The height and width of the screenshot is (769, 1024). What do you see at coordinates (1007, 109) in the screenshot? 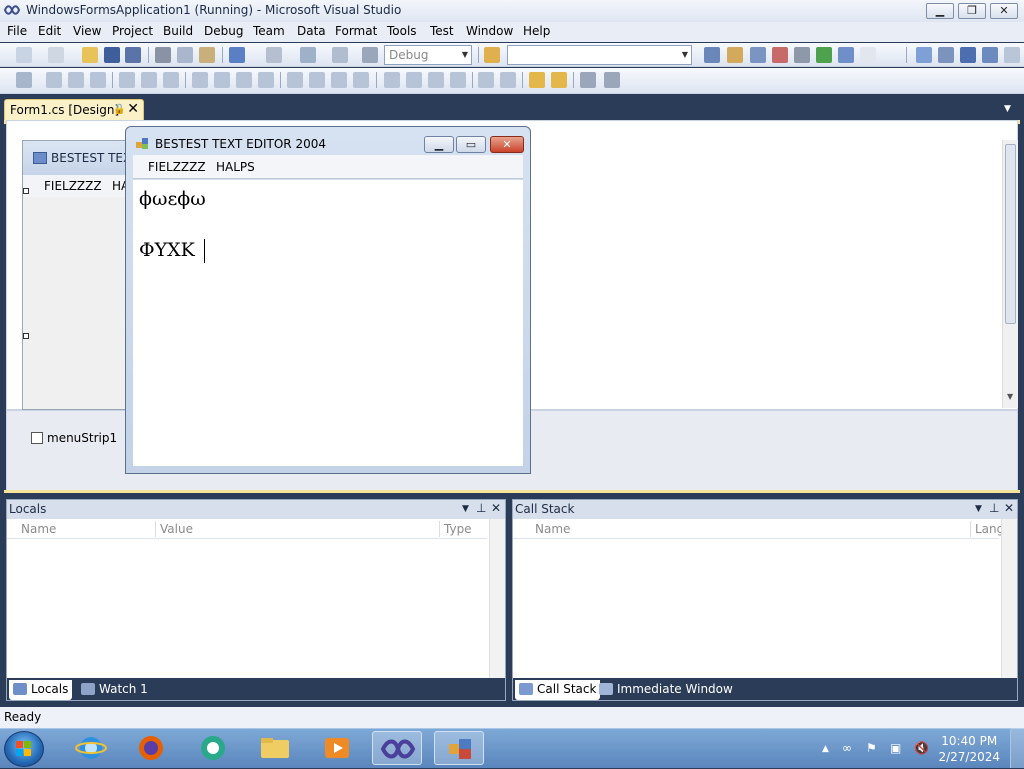
I see `tab-dropdown-icon: ▼` at bounding box center [1007, 109].